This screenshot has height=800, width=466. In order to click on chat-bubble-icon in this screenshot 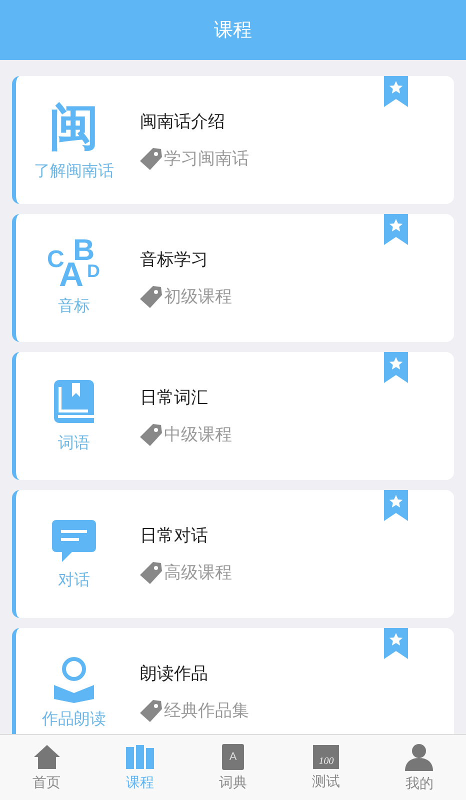, I will do `click(74, 541)`.